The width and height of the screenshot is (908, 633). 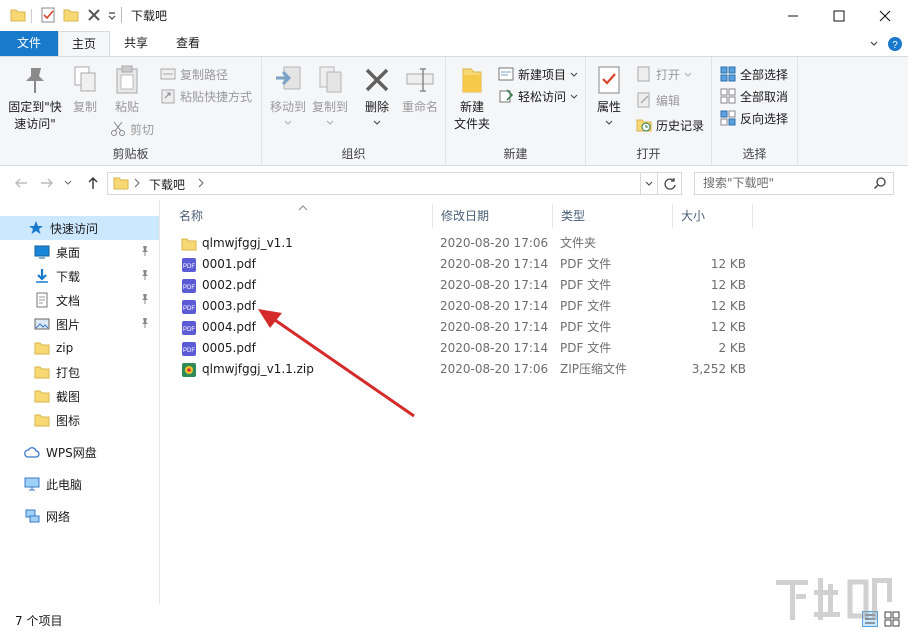 I want to click on watermark-logo, so click(x=835, y=599).